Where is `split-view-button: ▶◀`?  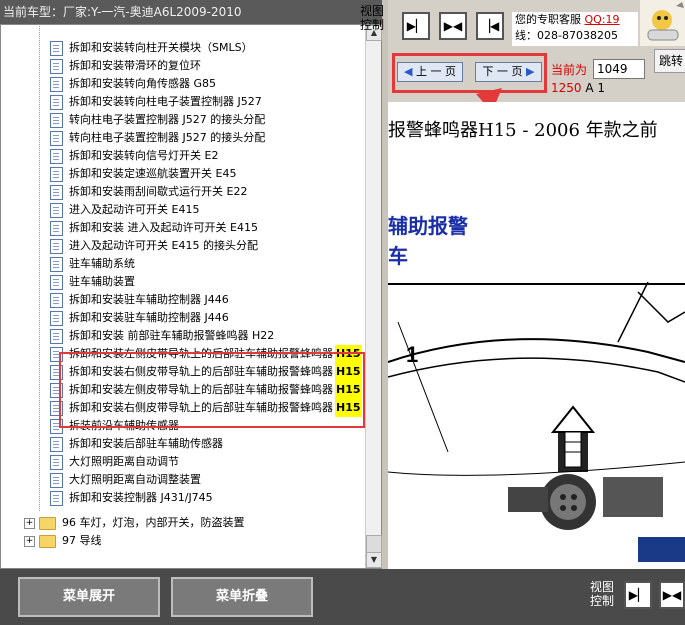
split-view-button: ▶◀ is located at coordinates (453, 26).